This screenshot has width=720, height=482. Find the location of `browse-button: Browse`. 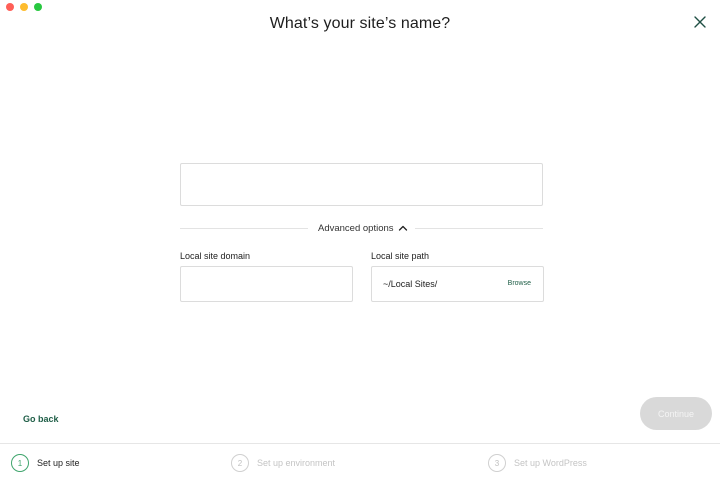

browse-button: Browse is located at coordinates (519, 283).